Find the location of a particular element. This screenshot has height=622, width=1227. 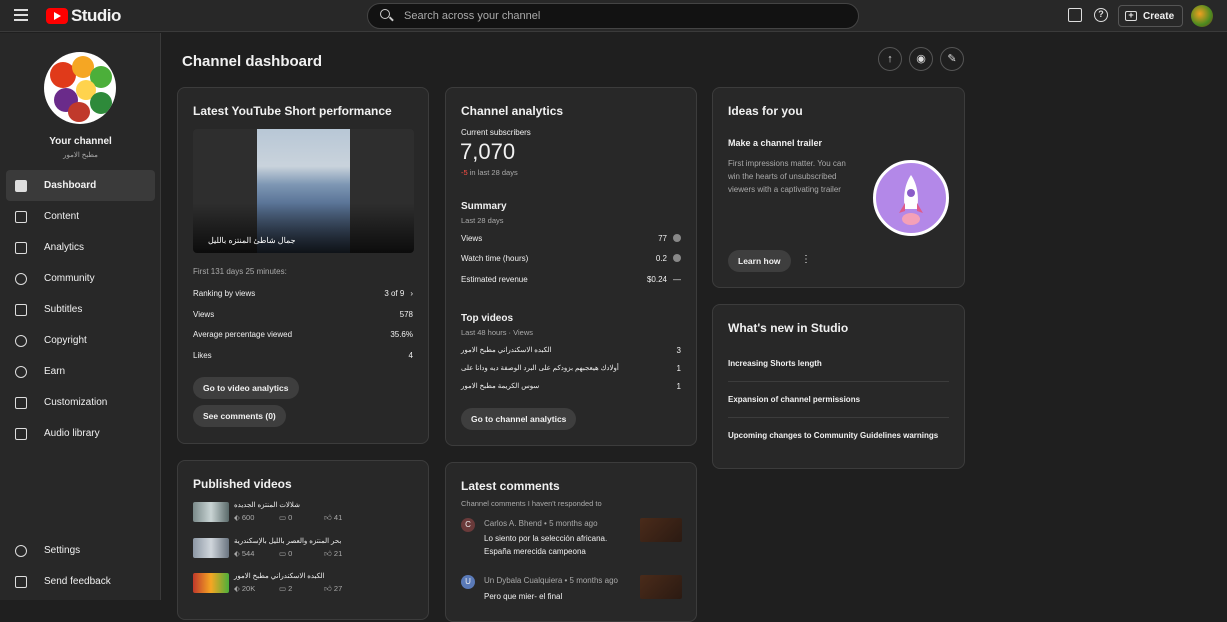

channel-analytics-button: Go to channel analytics is located at coordinates (519, 419).